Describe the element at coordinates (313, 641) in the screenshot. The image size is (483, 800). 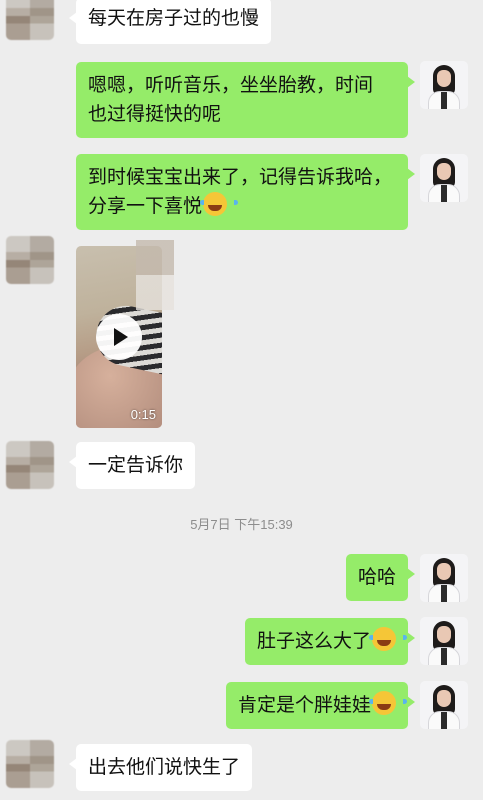
I see `message-text: 肚子这么大了` at that location.